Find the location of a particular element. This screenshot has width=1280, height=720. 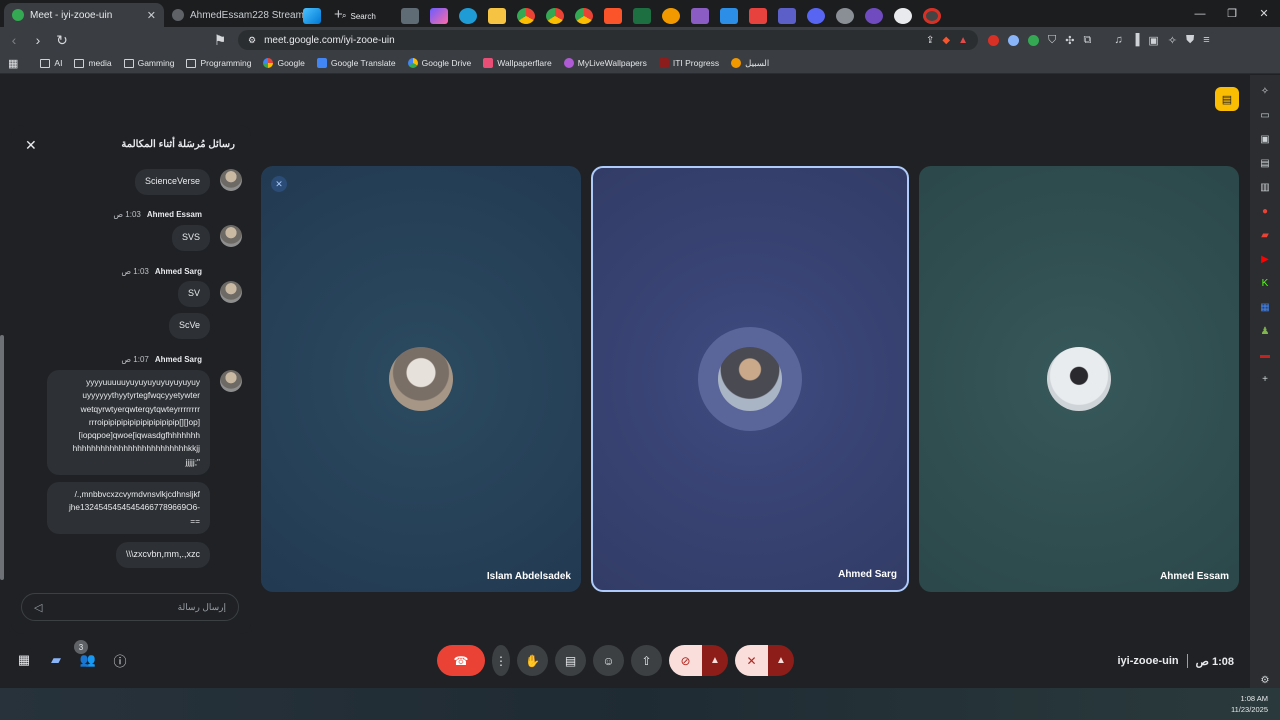

kick-icon: K is located at coordinates (1265, 283).